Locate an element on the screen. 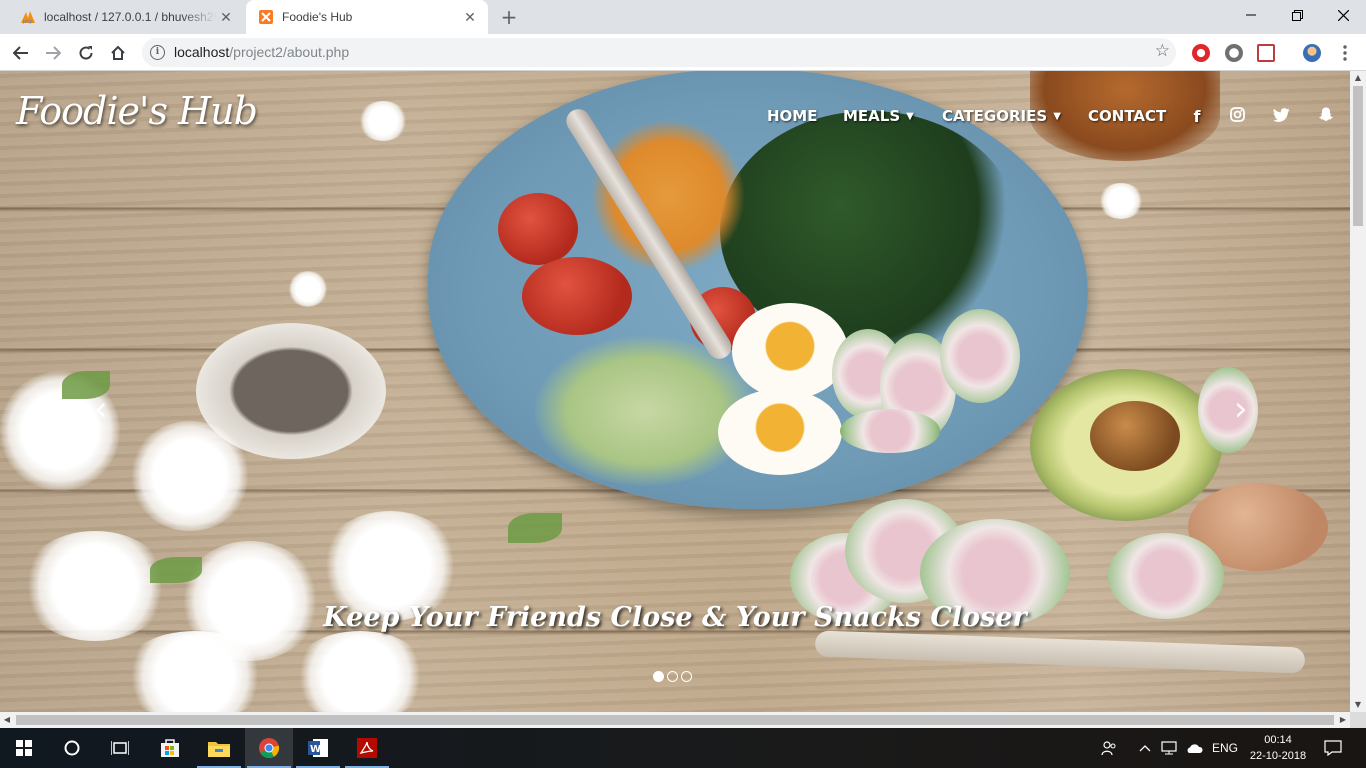 The image size is (1366, 768). acrobat-icon is located at coordinates (367, 748).